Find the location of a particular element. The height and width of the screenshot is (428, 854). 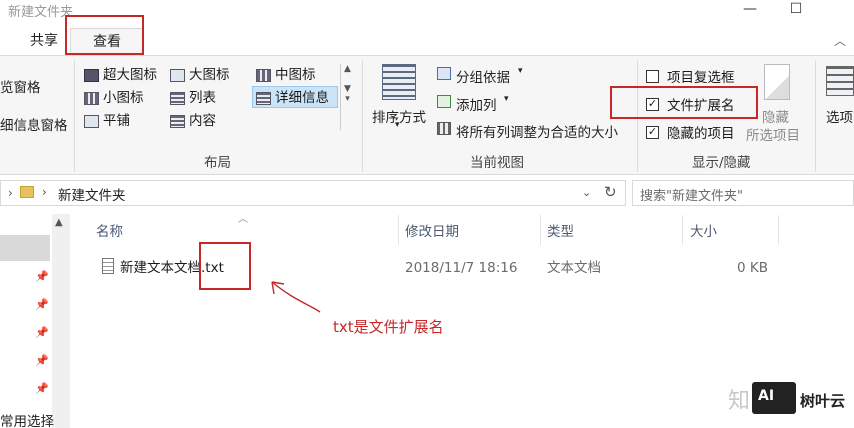

layout-label: 列表 is located at coordinates (202, 98).